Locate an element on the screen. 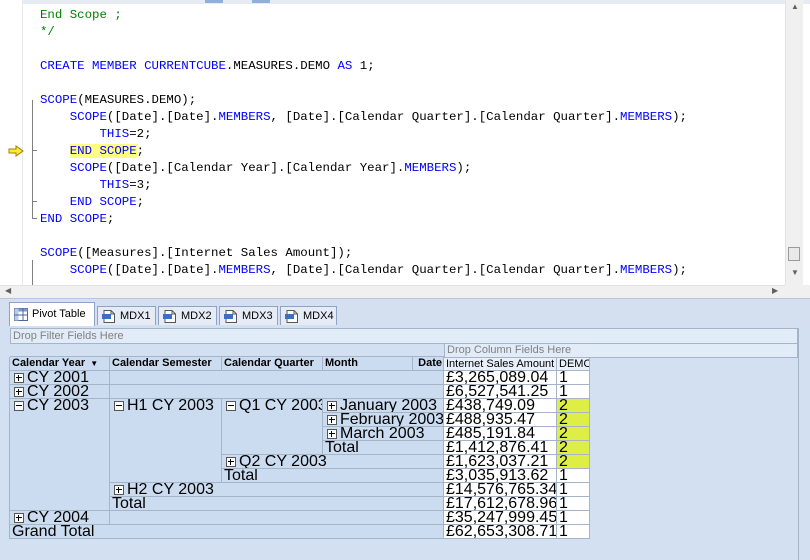 This screenshot has height=560, width=810. row-header-cy2003: CY 2003 is located at coordinates (60, 455).